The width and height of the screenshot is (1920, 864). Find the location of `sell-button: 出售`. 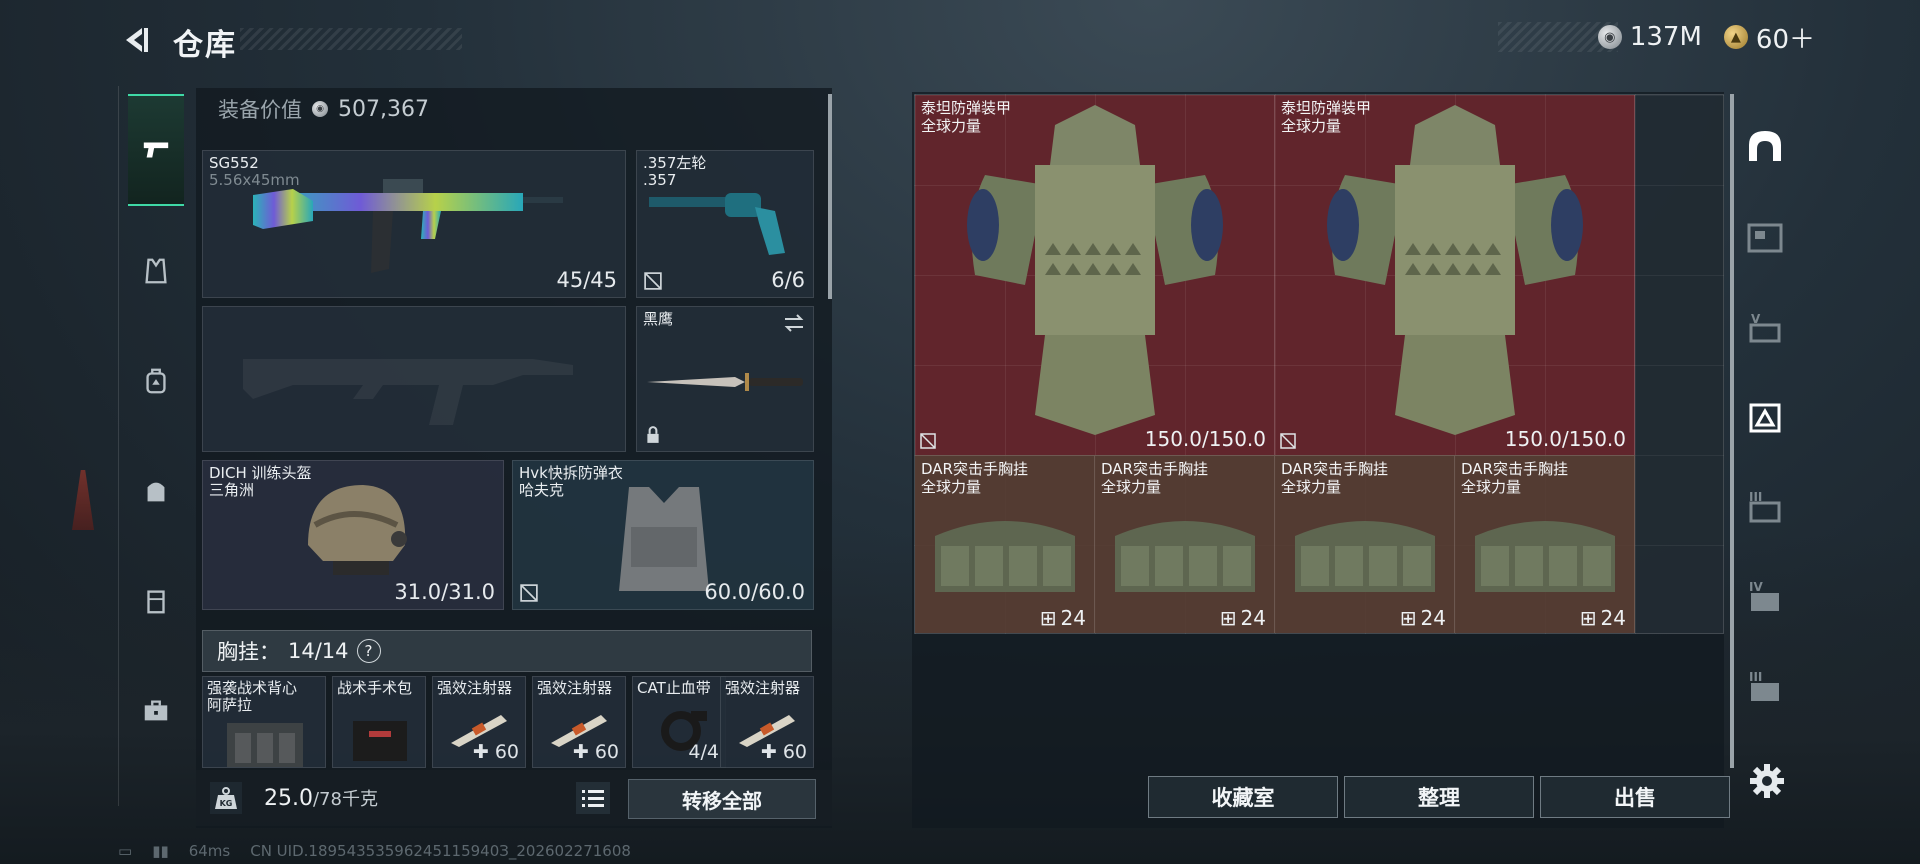

sell-button: 出售 is located at coordinates (1635, 797).